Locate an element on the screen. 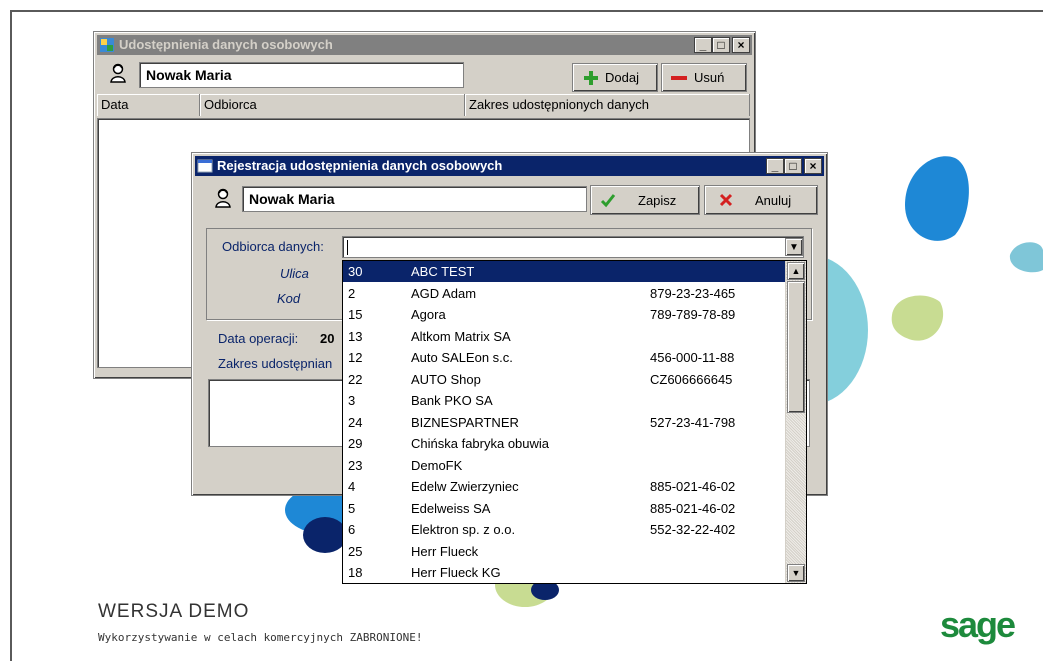 The height and width of the screenshot is (661, 1043). dropdown-item: 2 AGD Adam 879-23-23-465 is located at coordinates (564, 293).